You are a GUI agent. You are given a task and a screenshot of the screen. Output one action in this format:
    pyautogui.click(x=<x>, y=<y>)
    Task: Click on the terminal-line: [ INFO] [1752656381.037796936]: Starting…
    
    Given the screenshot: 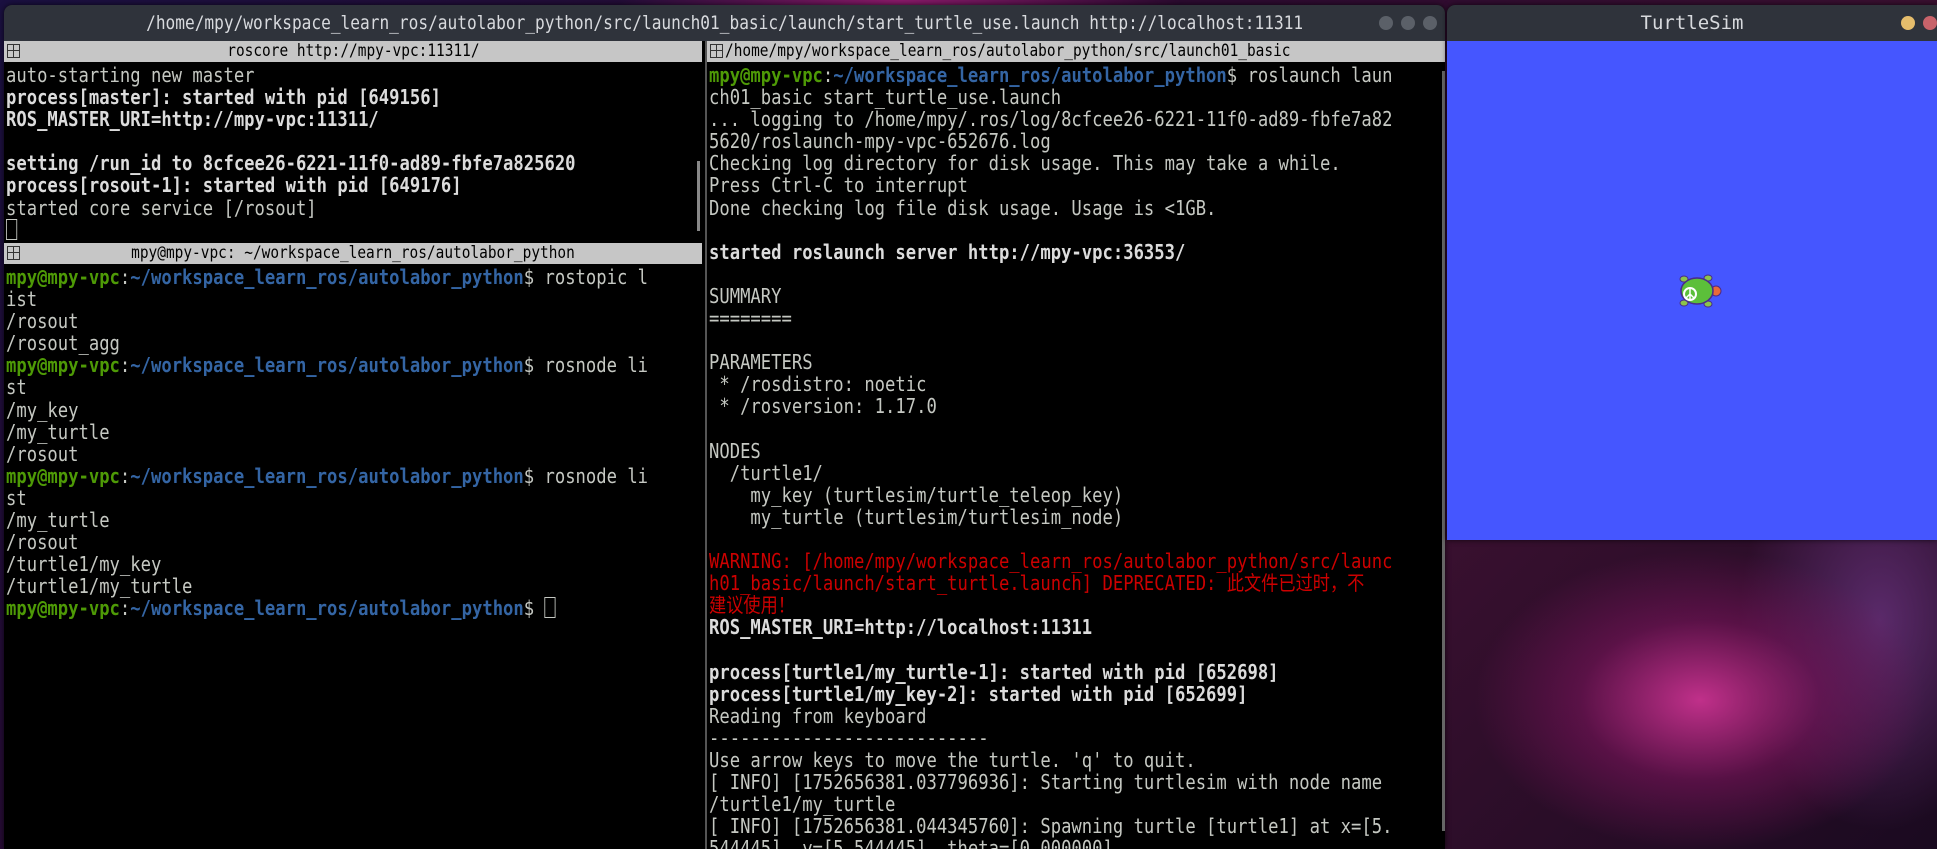 What is the action you would take?
    pyautogui.click(x=1045, y=782)
    